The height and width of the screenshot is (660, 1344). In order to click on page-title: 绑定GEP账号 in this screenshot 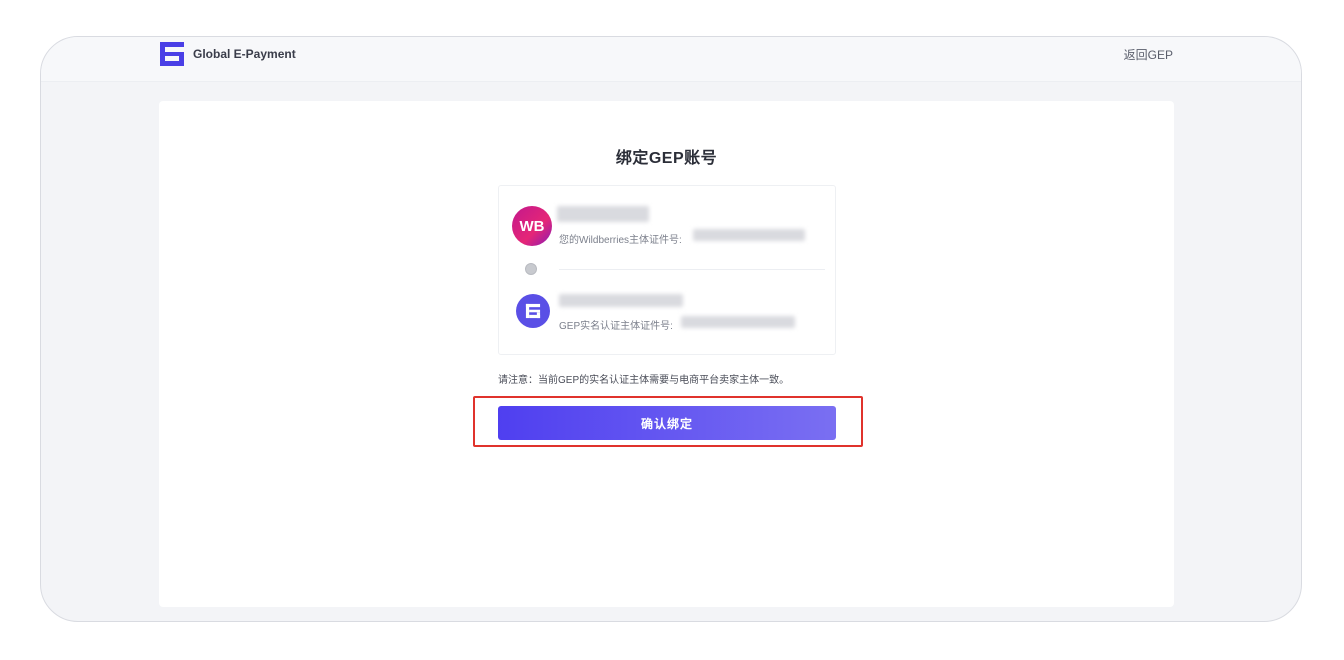, I will do `click(666, 158)`.